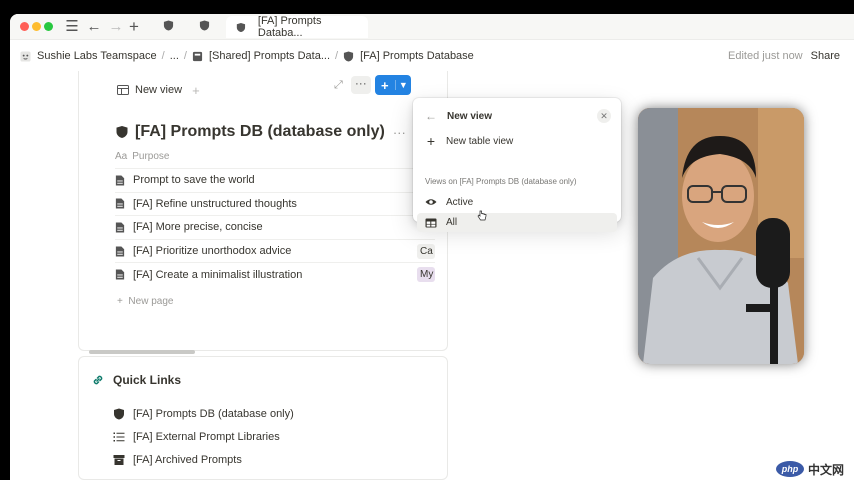 Image resolution: width=854 pixels, height=480 pixels. I want to click on column-header-purpose: Aa Purpose, so click(142, 156).